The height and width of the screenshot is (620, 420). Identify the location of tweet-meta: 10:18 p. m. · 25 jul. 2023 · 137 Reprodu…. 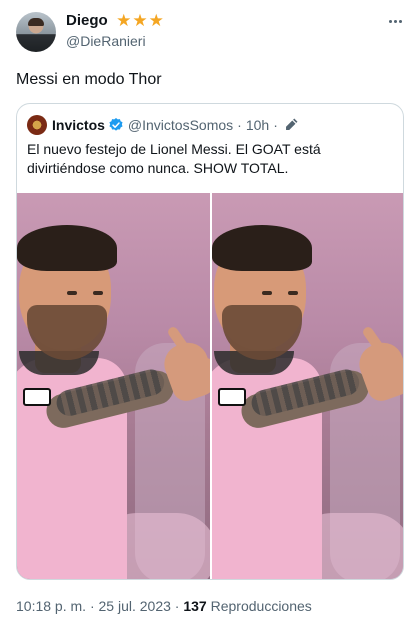
(164, 606).